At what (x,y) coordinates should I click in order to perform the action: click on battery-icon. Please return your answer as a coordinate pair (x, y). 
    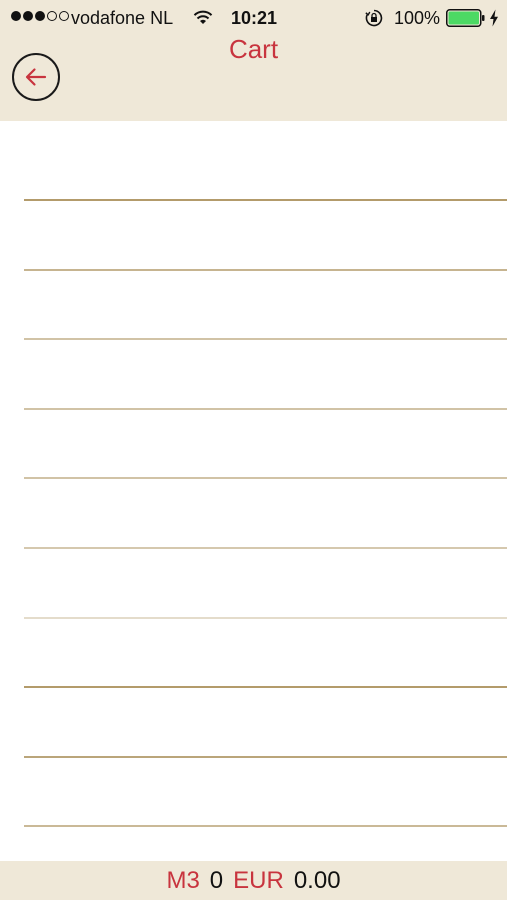
    Looking at the image, I should click on (465, 18).